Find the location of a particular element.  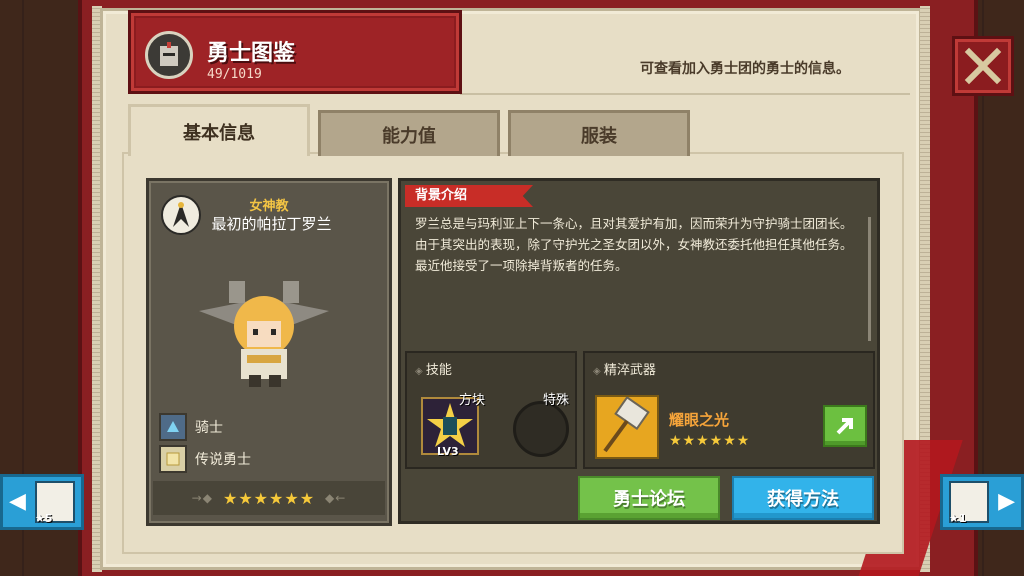

background-section-title: 背景介绍 is located at coordinates (469, 196).